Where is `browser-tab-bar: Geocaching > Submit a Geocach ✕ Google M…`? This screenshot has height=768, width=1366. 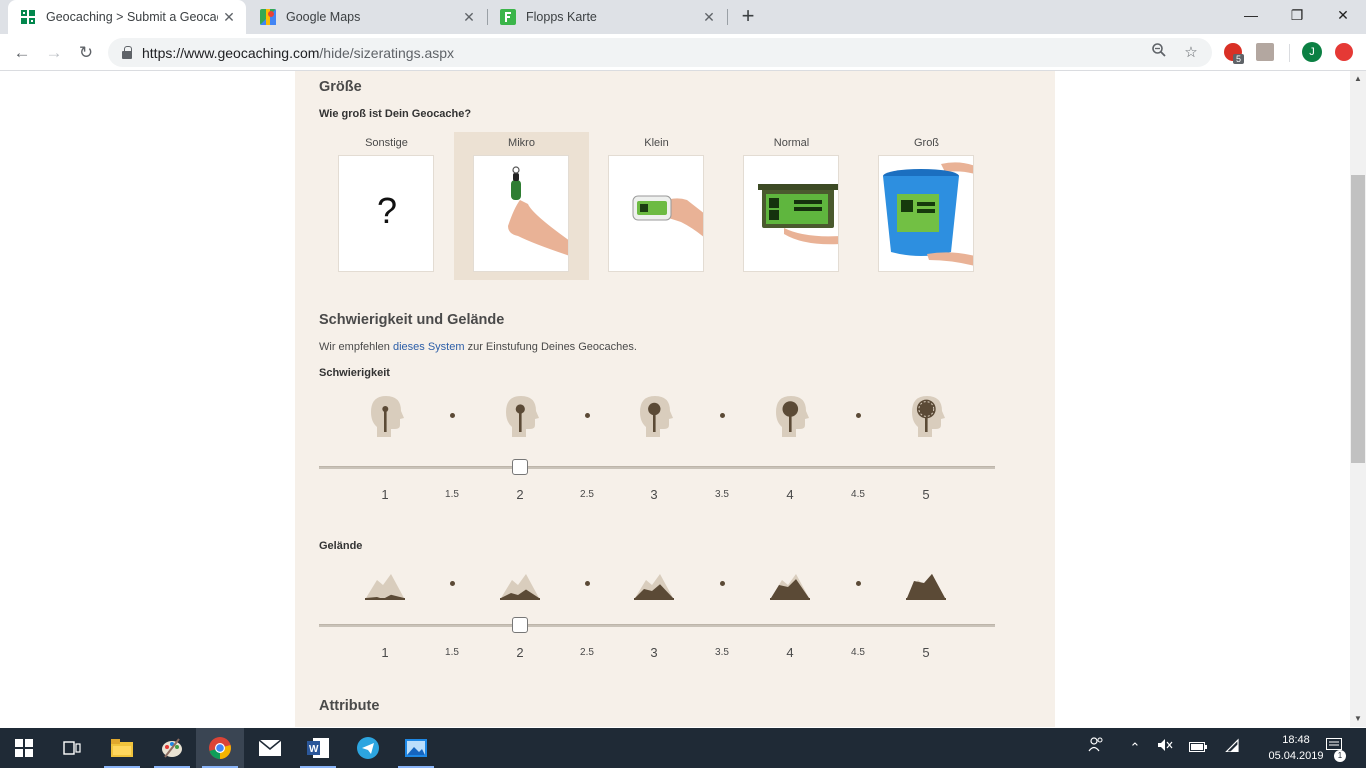 browser-tab-bar: Geocaching > Submit a Geocach ✕ Google M… is located at coordinates (683, 17).